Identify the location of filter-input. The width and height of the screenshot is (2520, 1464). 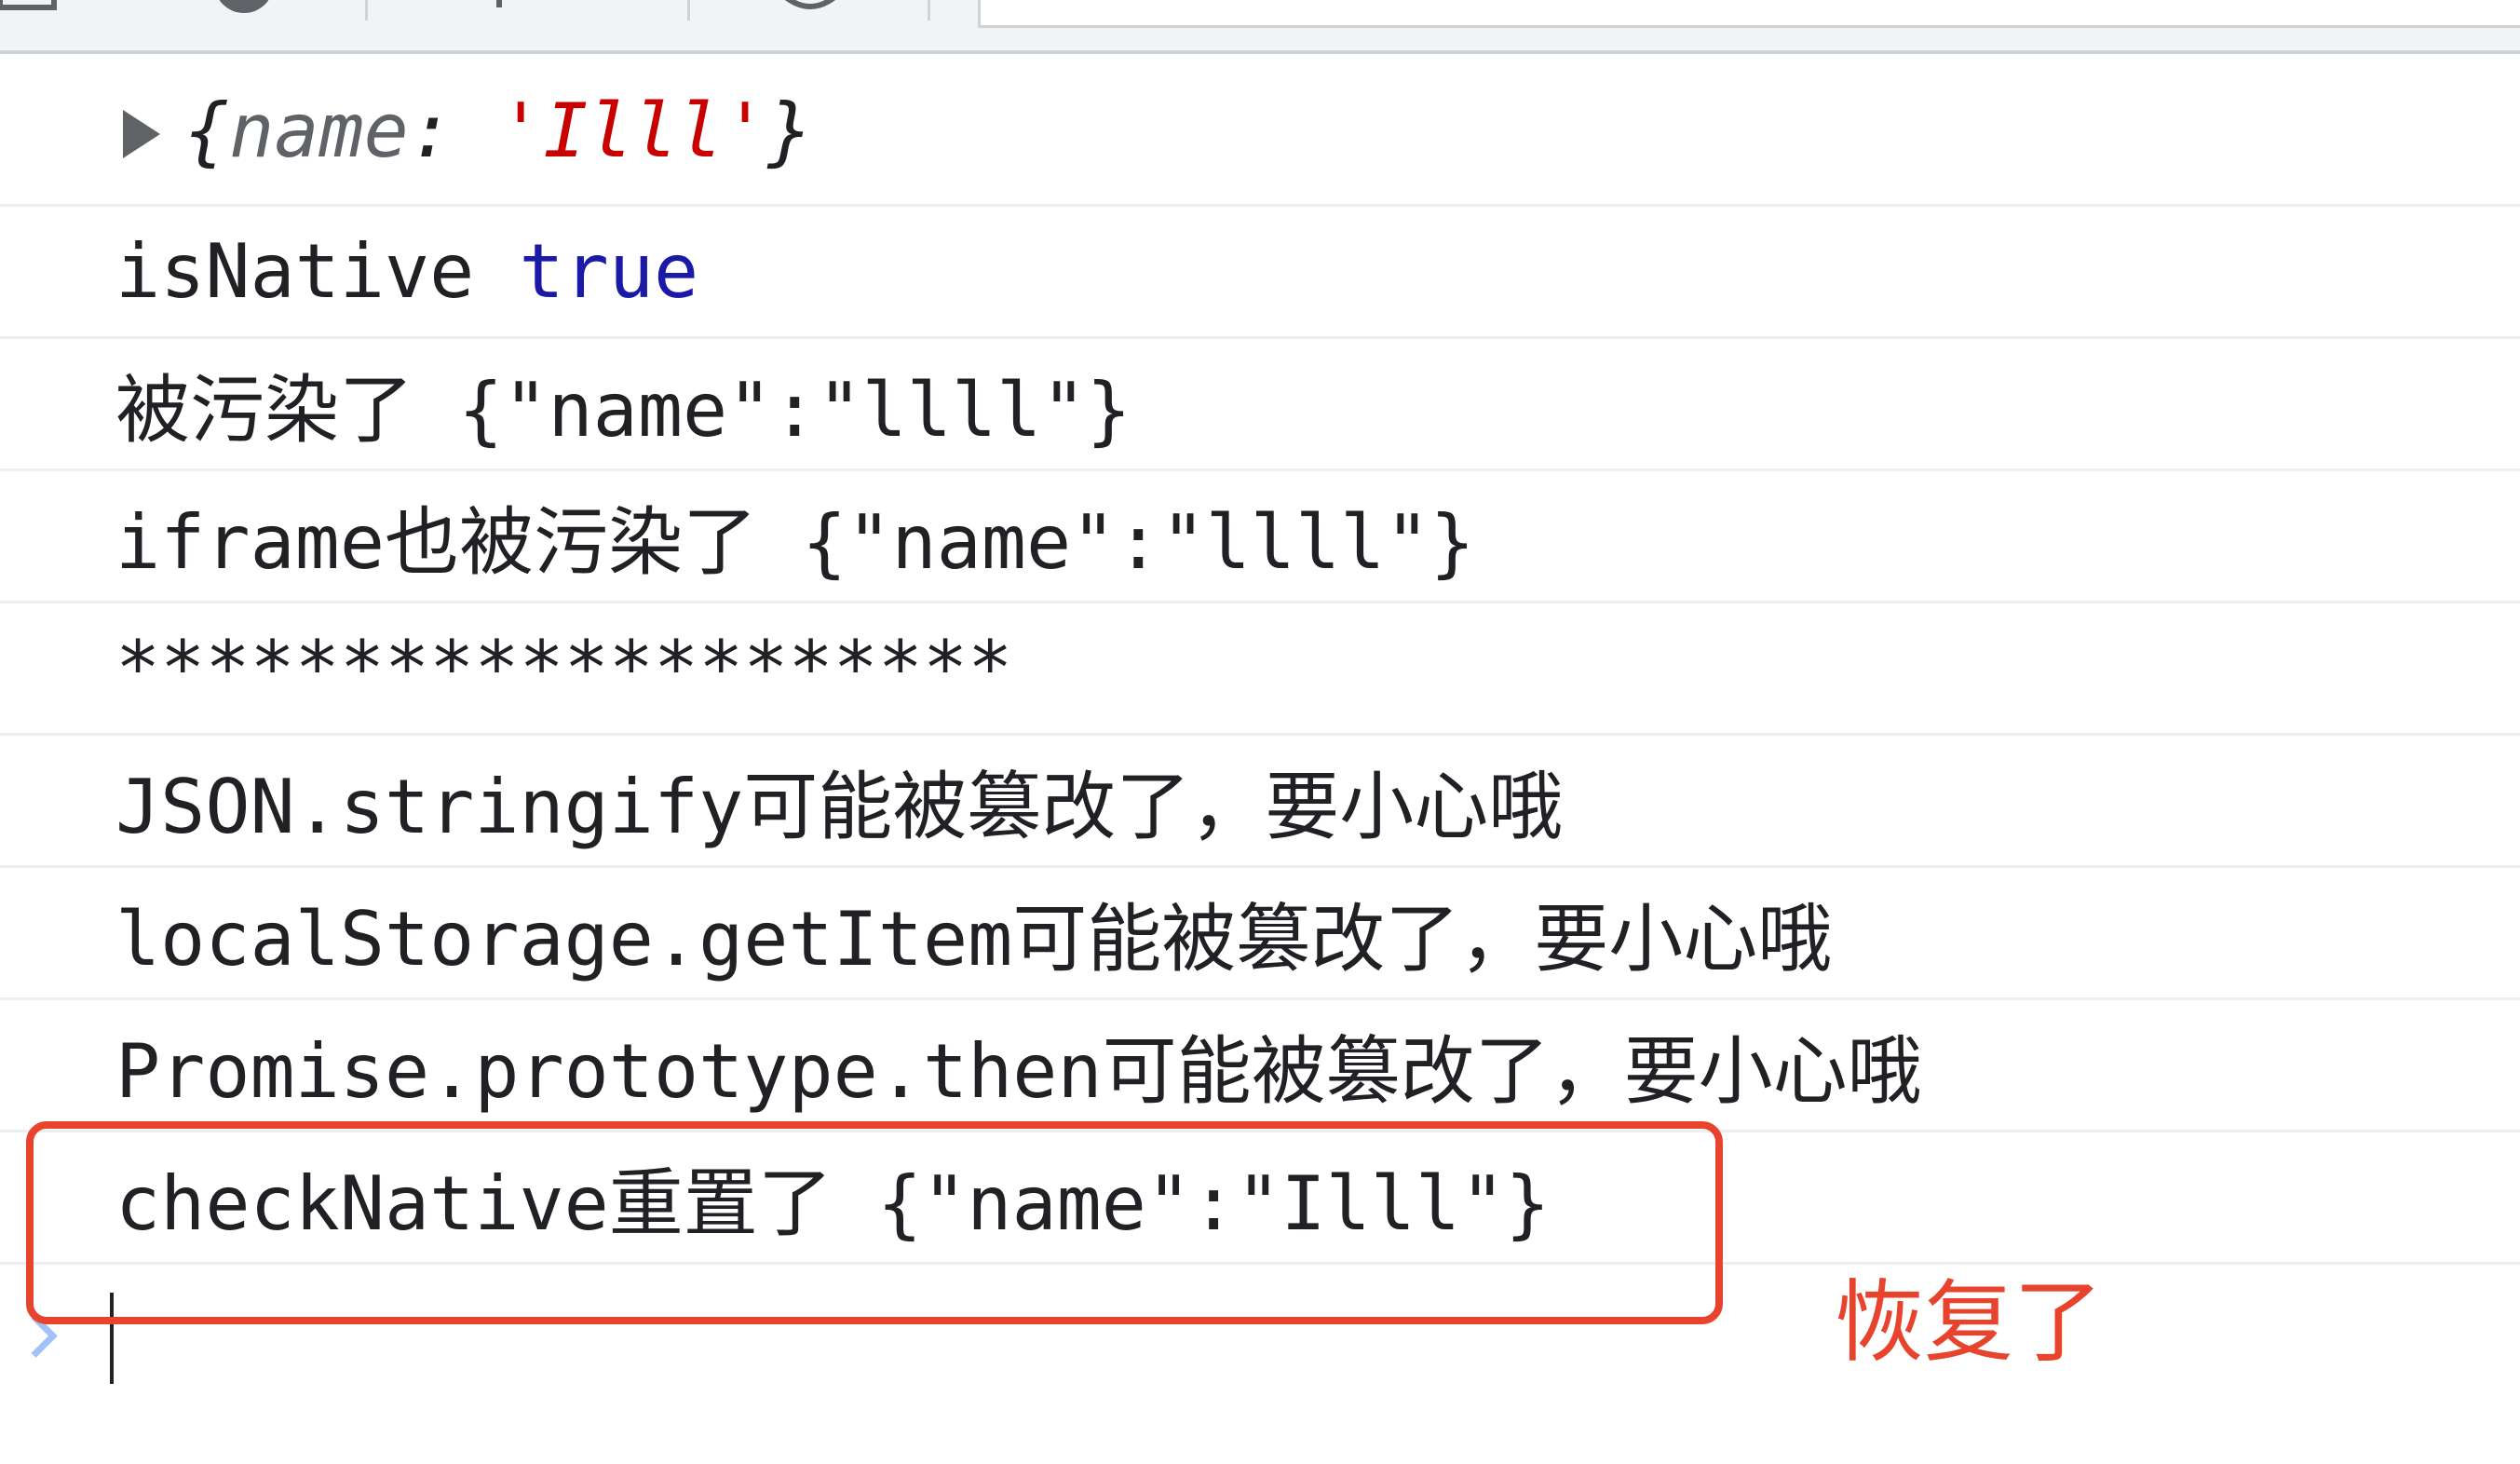
(1749, 14).